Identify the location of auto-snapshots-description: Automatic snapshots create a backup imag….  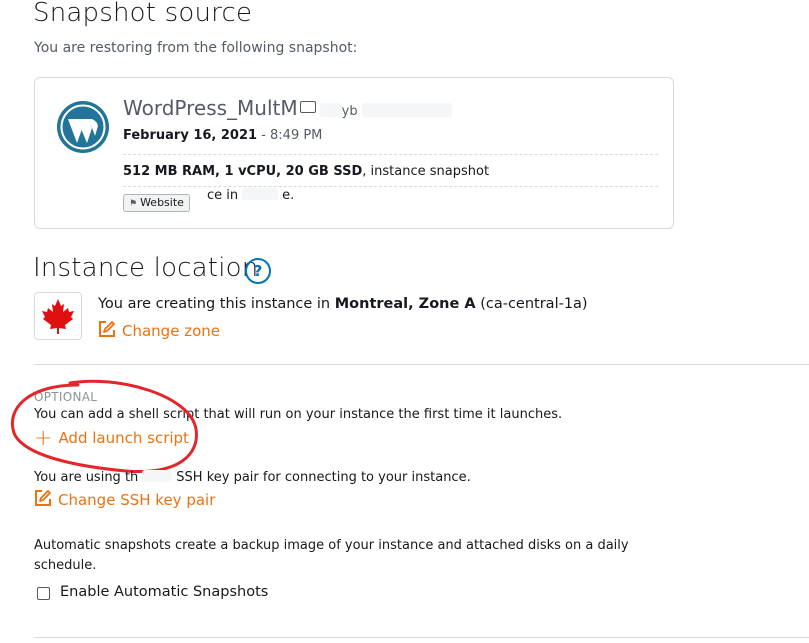
(331, 555).